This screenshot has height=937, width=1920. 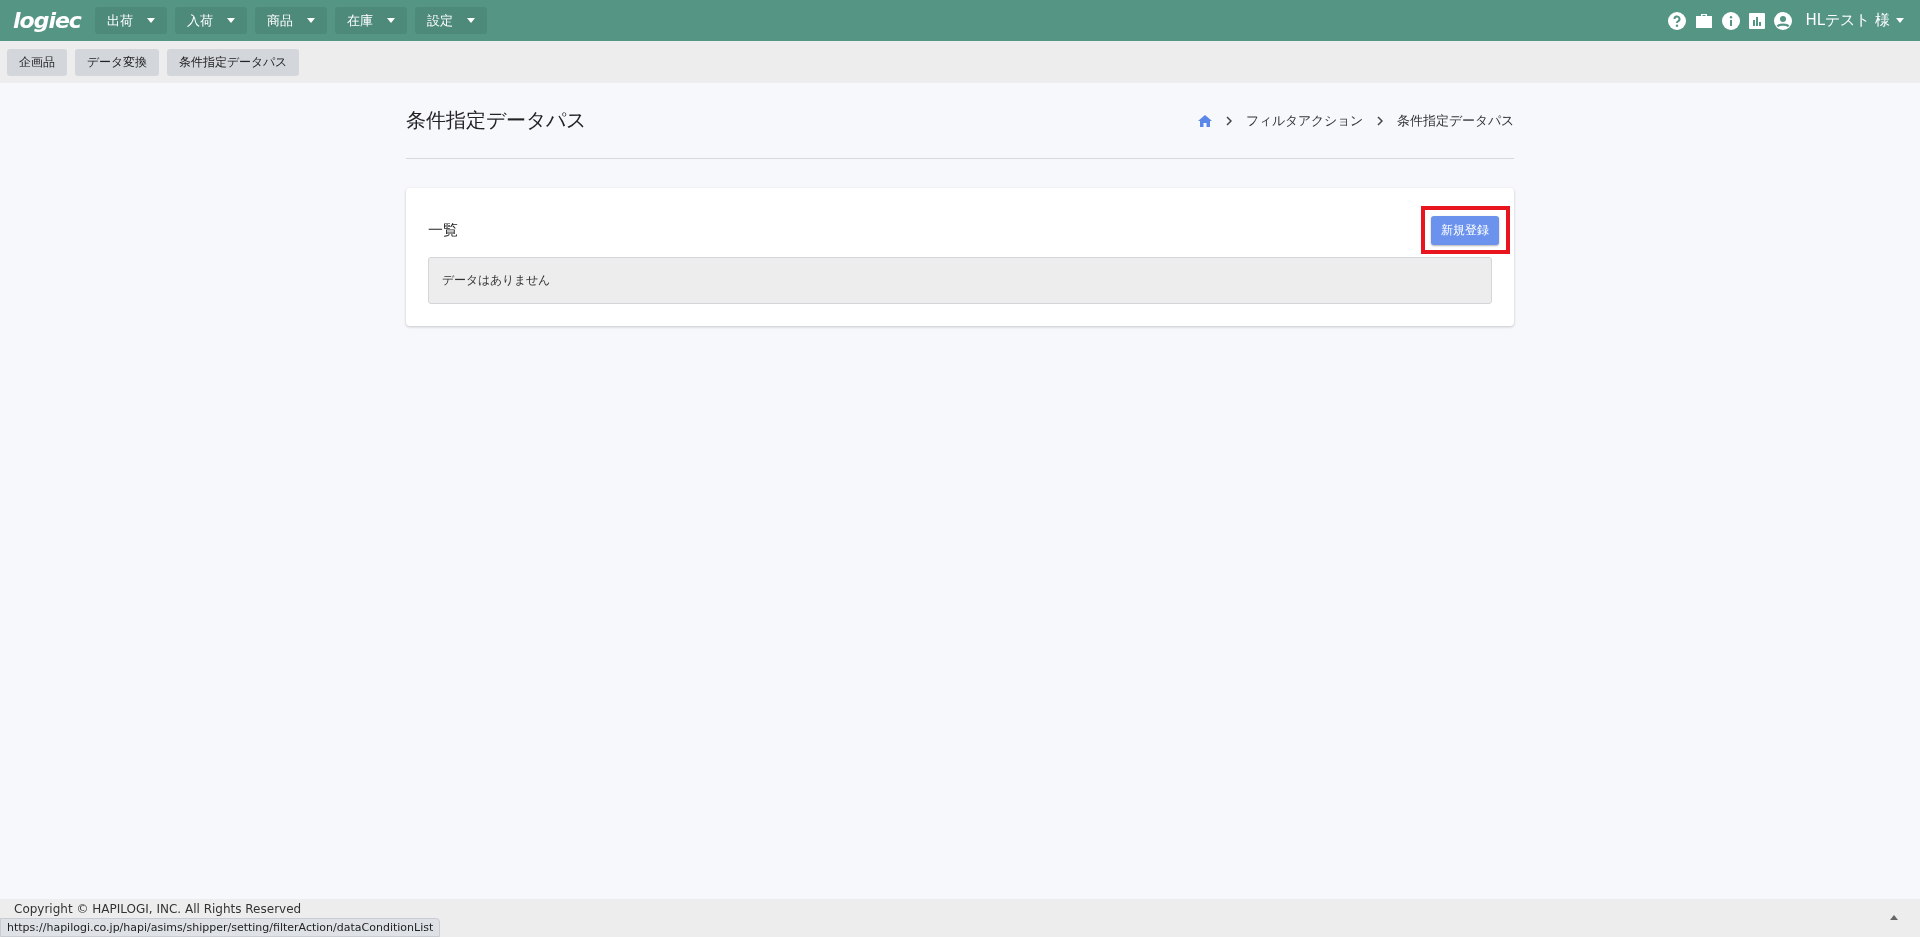 I want to click on nav-menu: 設定, so click(x=450, y=20).